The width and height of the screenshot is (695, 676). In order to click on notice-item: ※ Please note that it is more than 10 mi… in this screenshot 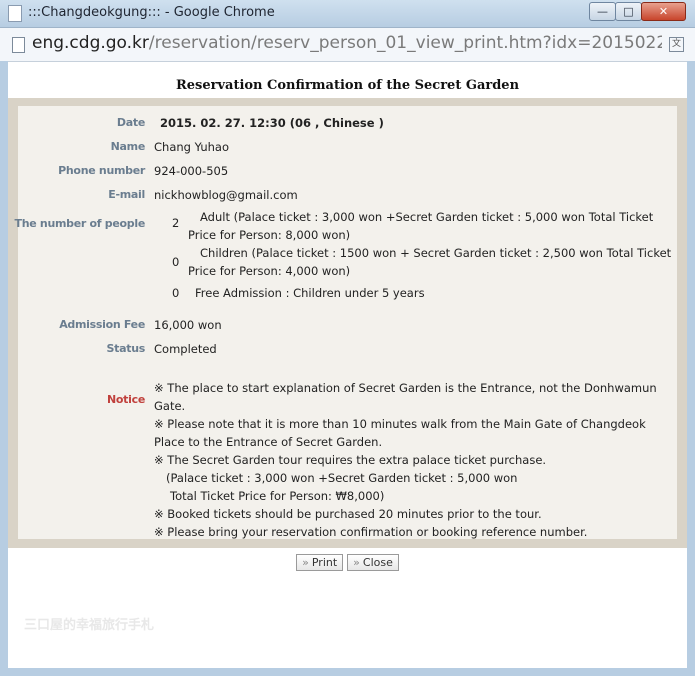, I will do `click(400, 433)`.